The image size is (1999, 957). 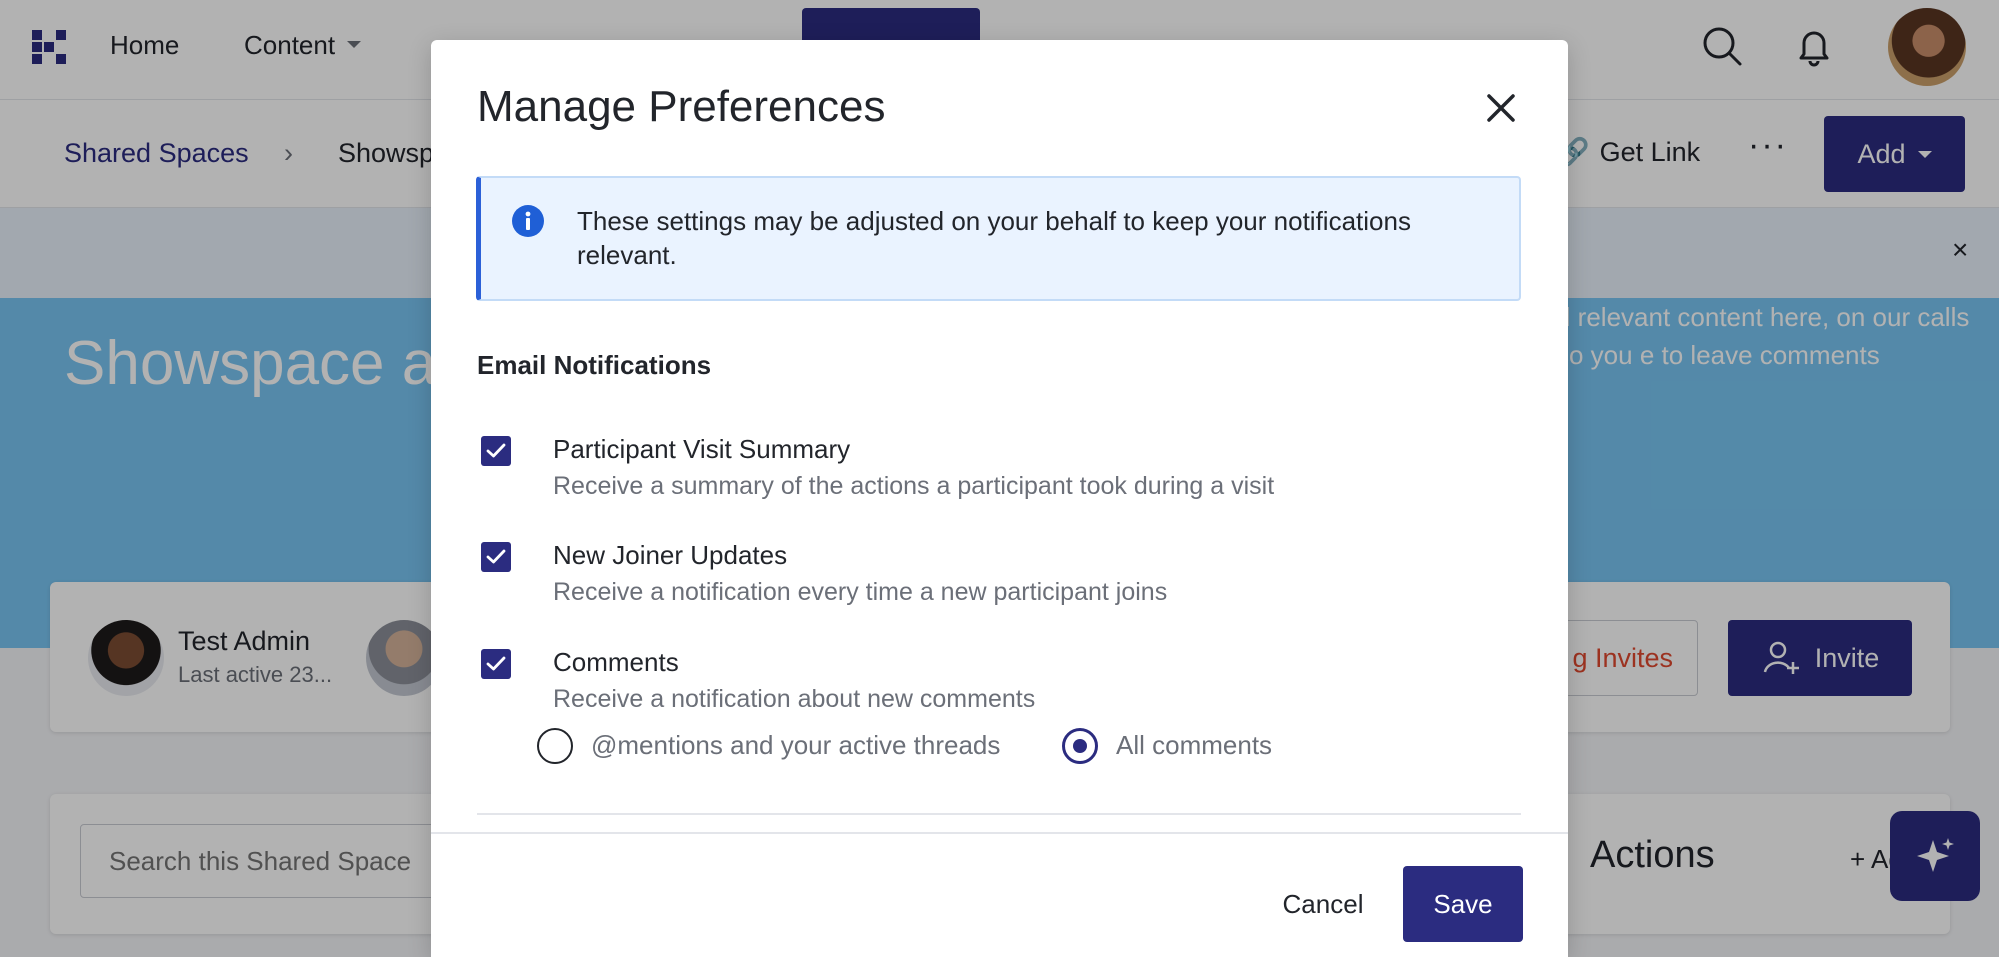 I want to click on cancel-button: Cancel, so click(x=1323, y=904).